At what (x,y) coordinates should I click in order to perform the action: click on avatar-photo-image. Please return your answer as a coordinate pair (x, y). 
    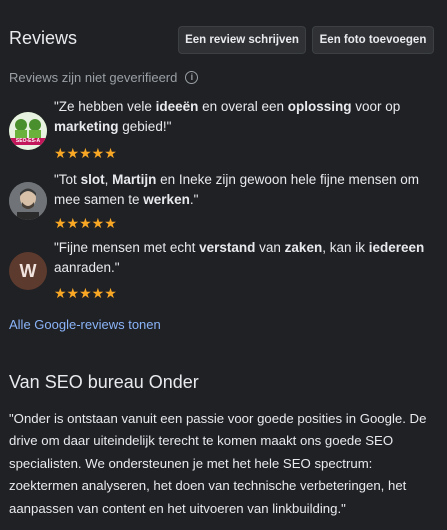
    Looking at the image, I should click on (28, 201).